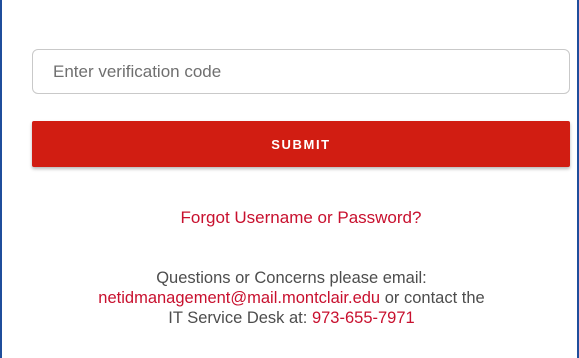 The height and width of the screenshot is (358, 579). I want to click on service-desk-phone-link: 973-655-7971, so click(363, 318).